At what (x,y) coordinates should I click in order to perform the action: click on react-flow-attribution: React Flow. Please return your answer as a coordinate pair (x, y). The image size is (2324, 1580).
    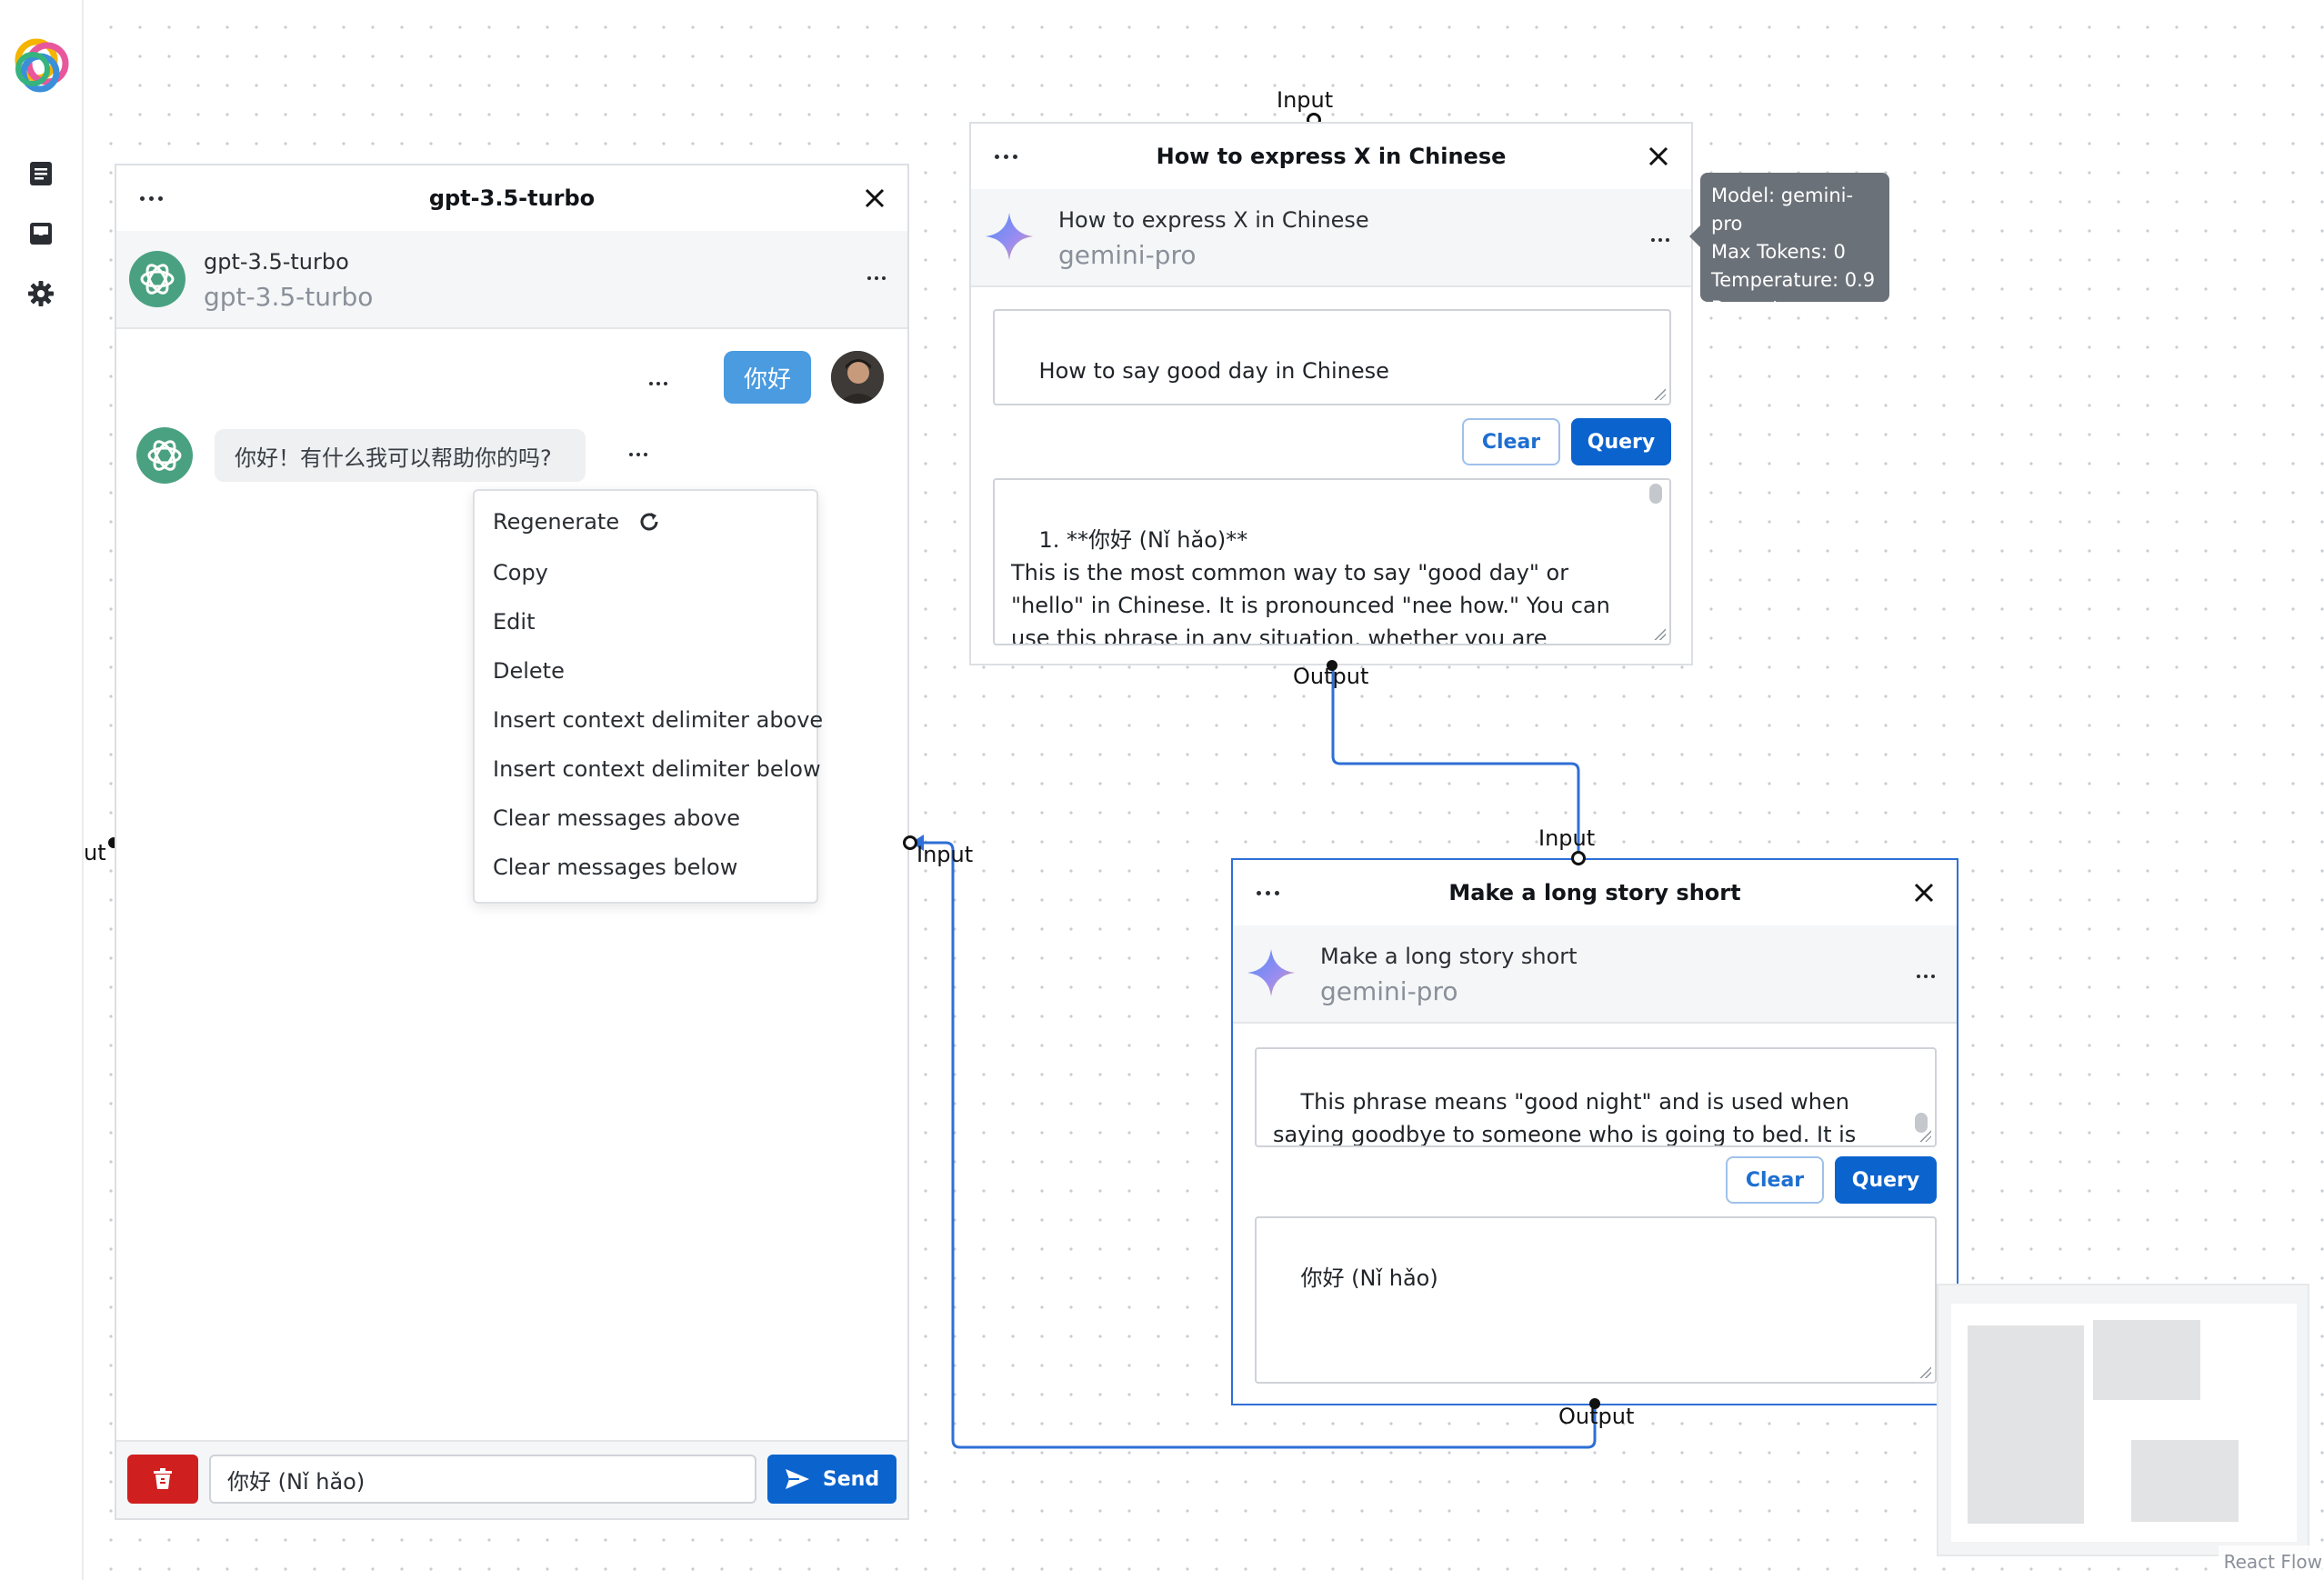
    Looking at the image, I should click on (2271, 1563).